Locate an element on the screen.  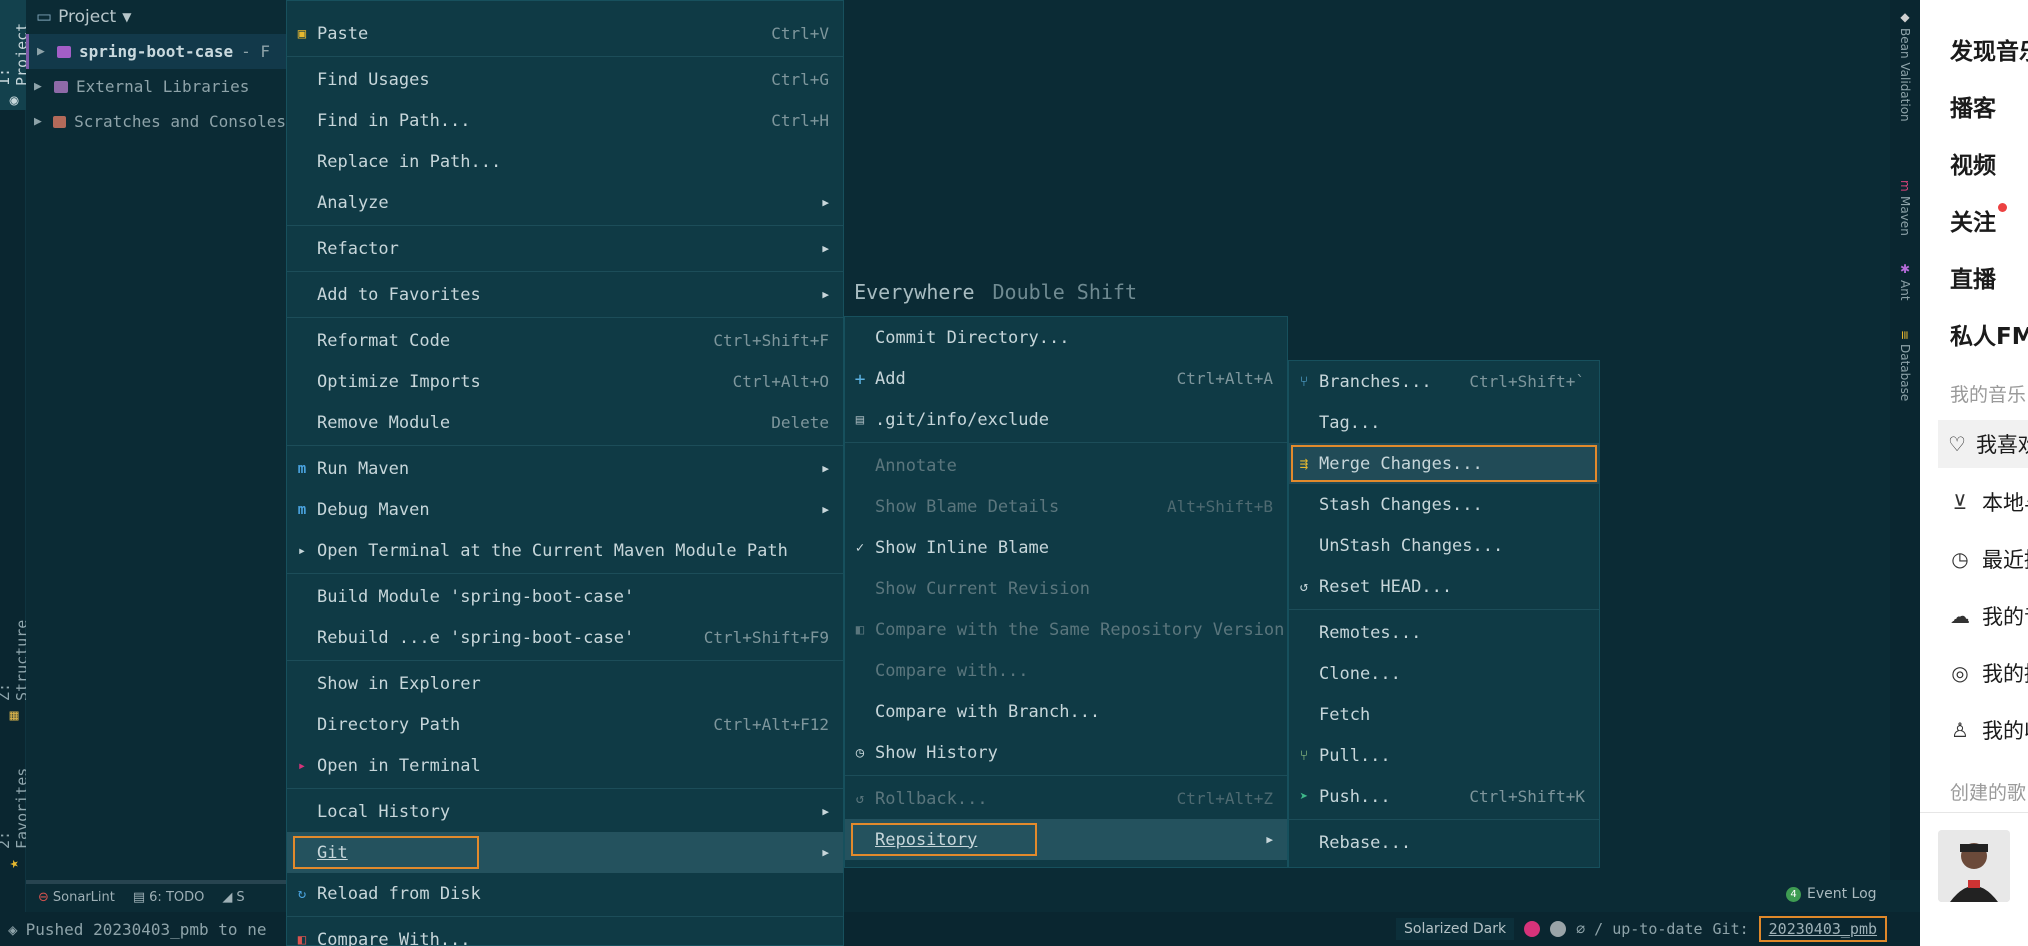
menu-fetch: Fetch is located at coordinates (1444, 714).